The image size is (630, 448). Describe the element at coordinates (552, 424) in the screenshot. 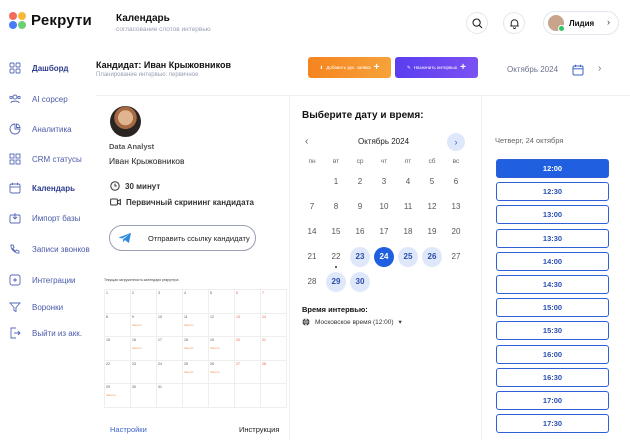

I see `time-slot-button: 17:30` at that location.